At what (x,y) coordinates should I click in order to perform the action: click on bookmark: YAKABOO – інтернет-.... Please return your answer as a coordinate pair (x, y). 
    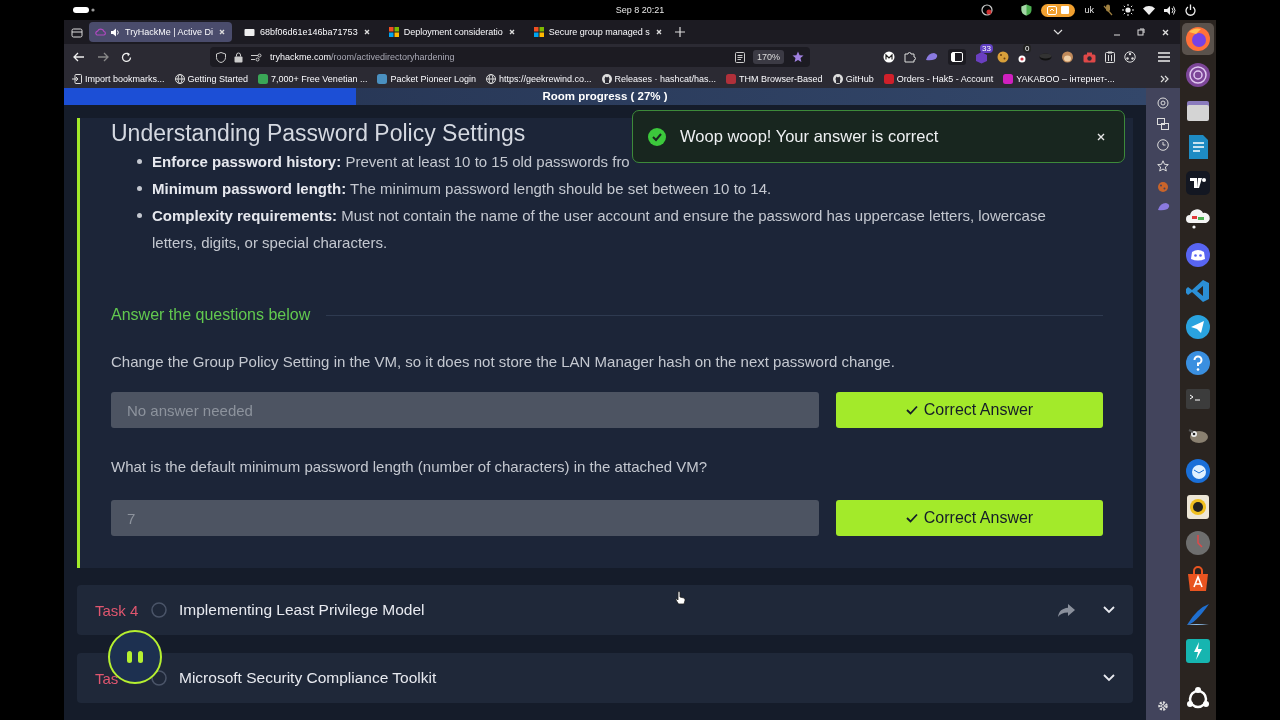
    Looking at the image, I should click on (1059, 79).